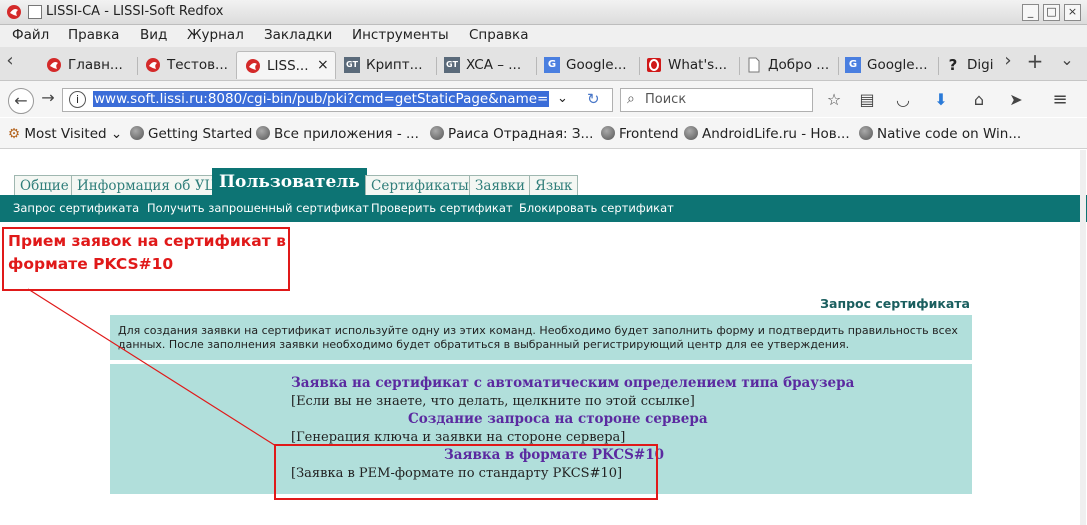 The width and height of the screenshot is (1087, 525). I want to click on highlight-pkcs10-box, so click(466, 472).